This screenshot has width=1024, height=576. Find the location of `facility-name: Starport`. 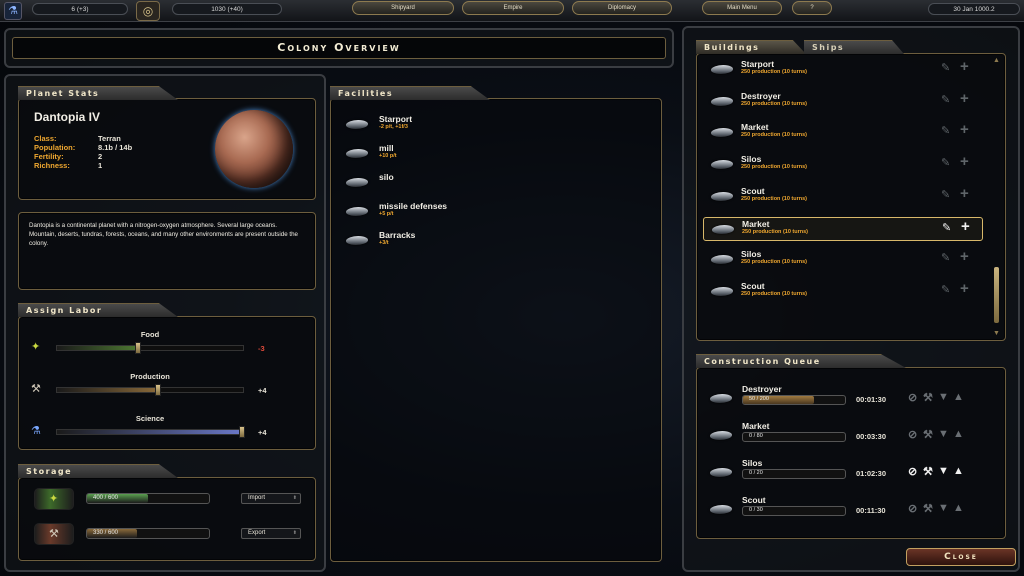

facility-name: Starport is located at coordinates (396, 119).